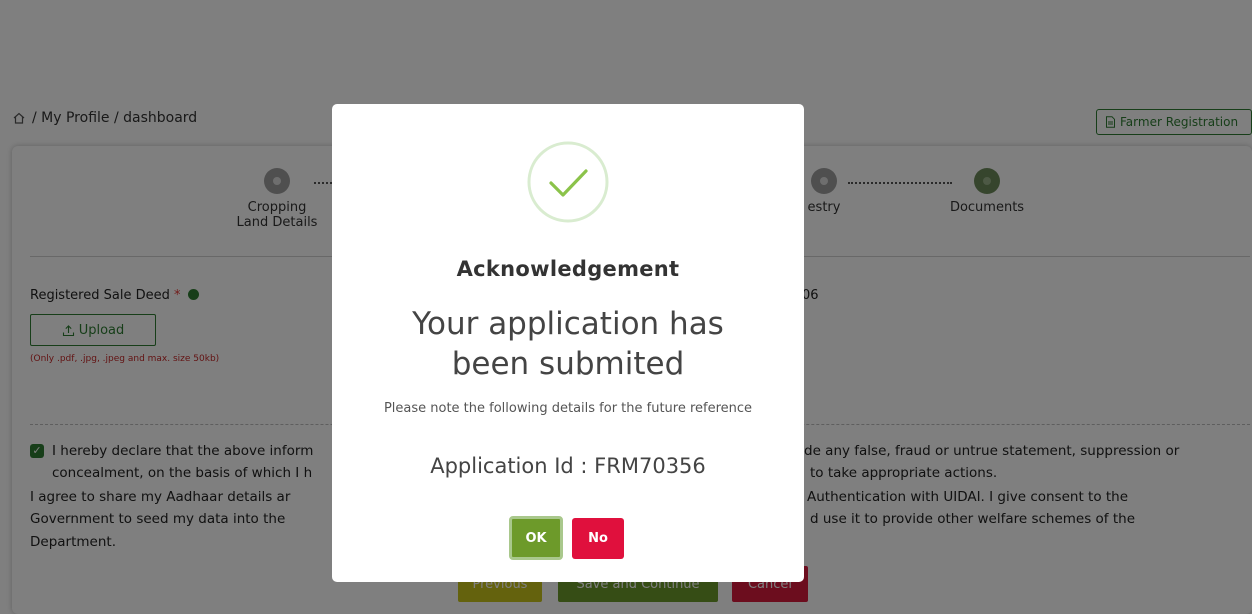 The width and height of the screenshot is (1252, 614). I want to click on dialog-message-line2: been submited, so click(568, 364).